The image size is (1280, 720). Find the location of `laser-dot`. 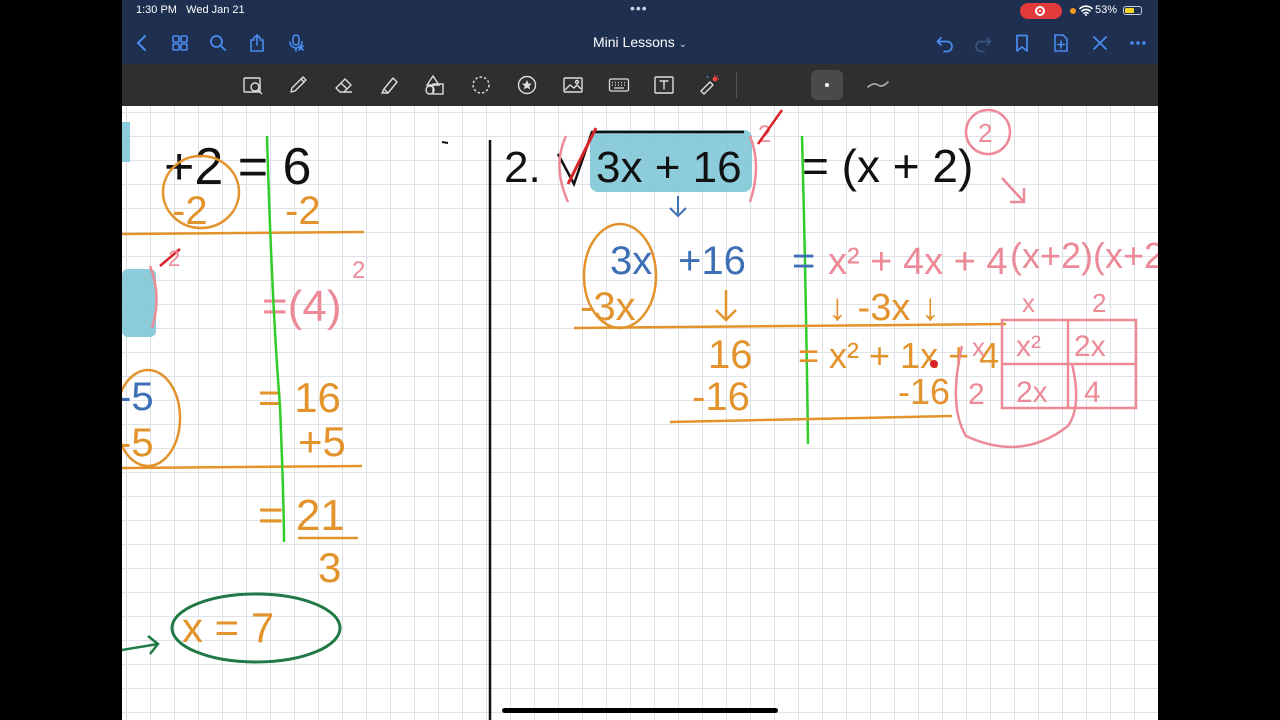

laser-dot is located at coordinates (934, 364).